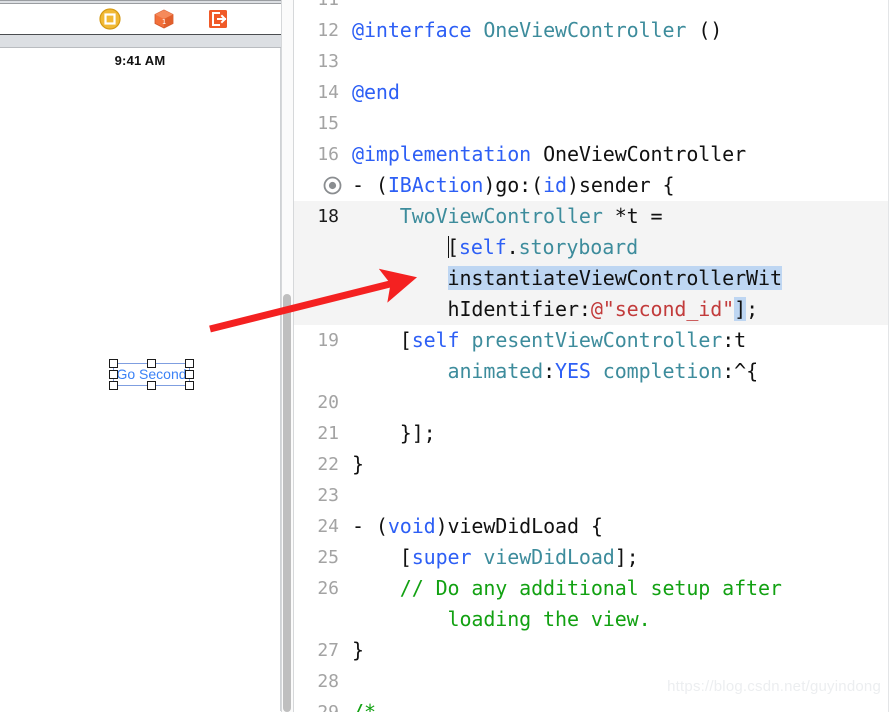  Describe the element at coordinates (555, 185) in the screenshot. I see `code-token: id` at that location.